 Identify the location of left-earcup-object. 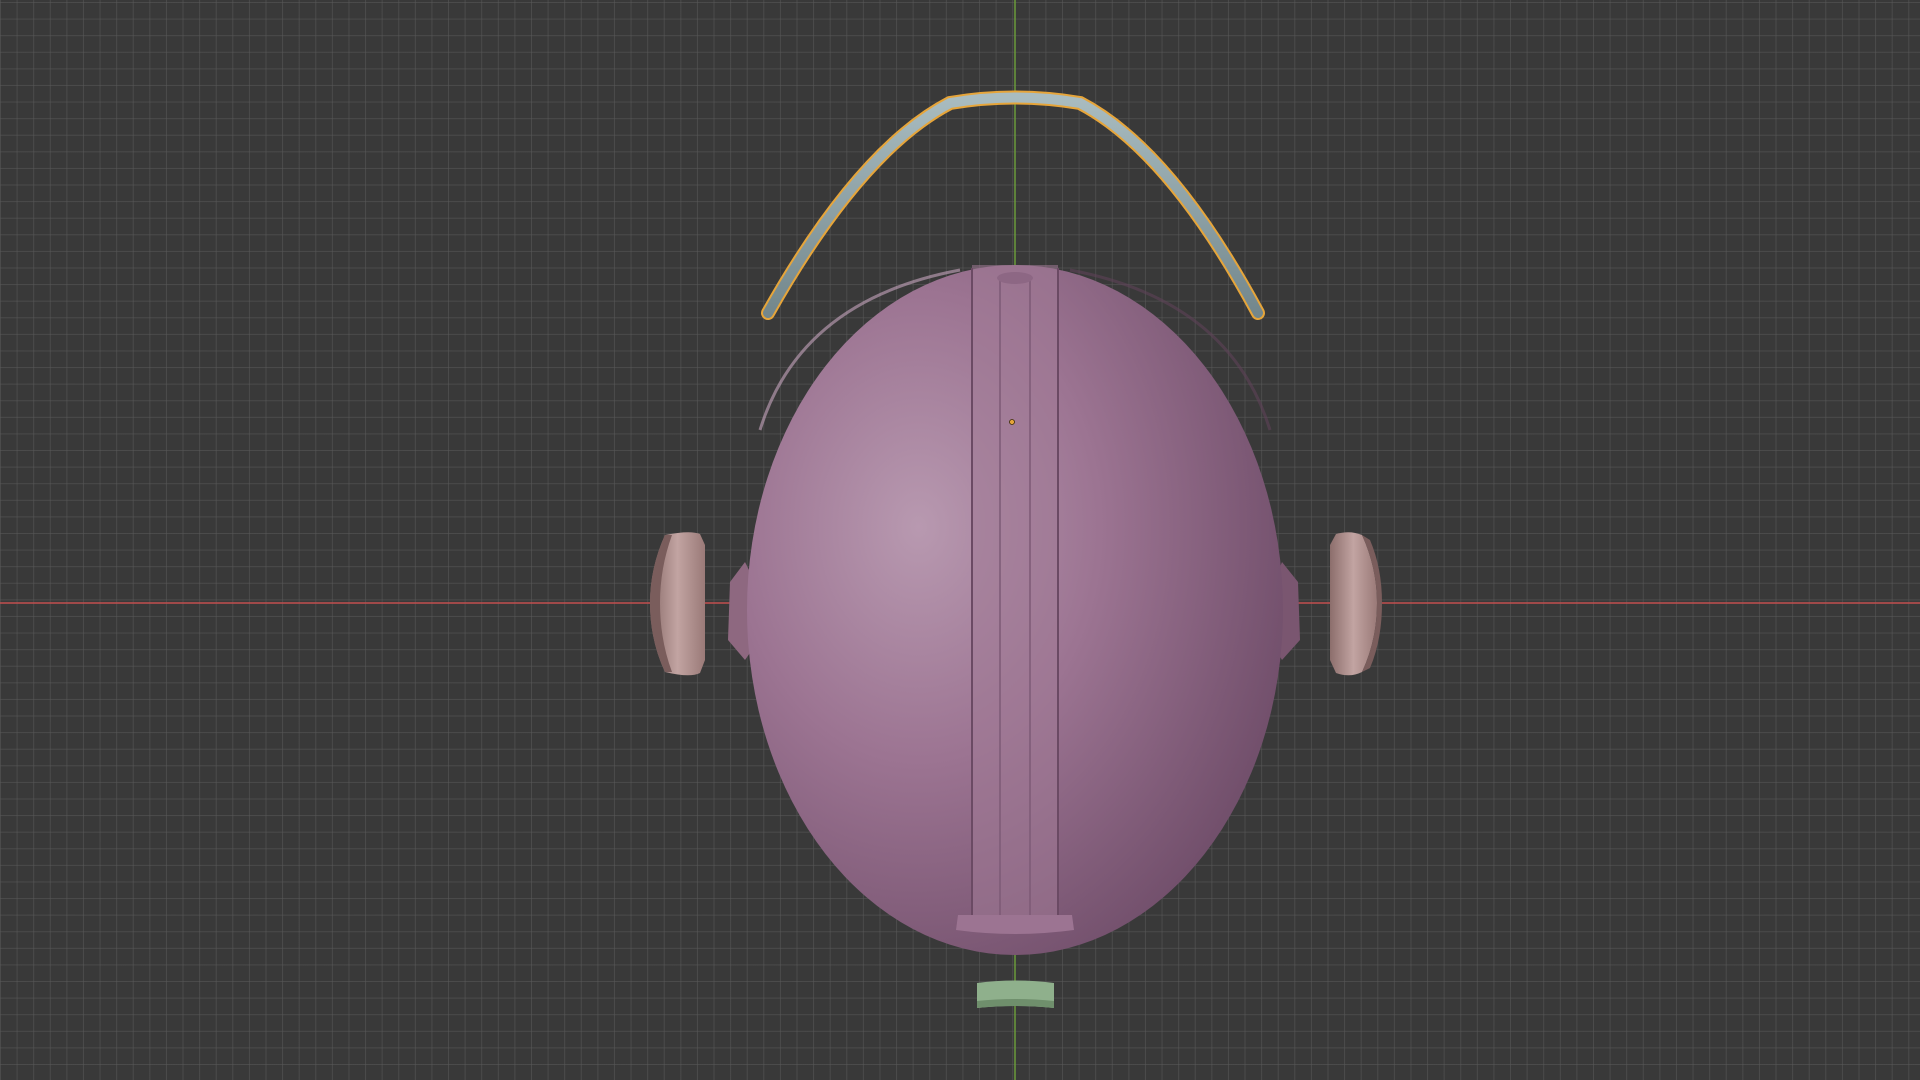
(701, 604).